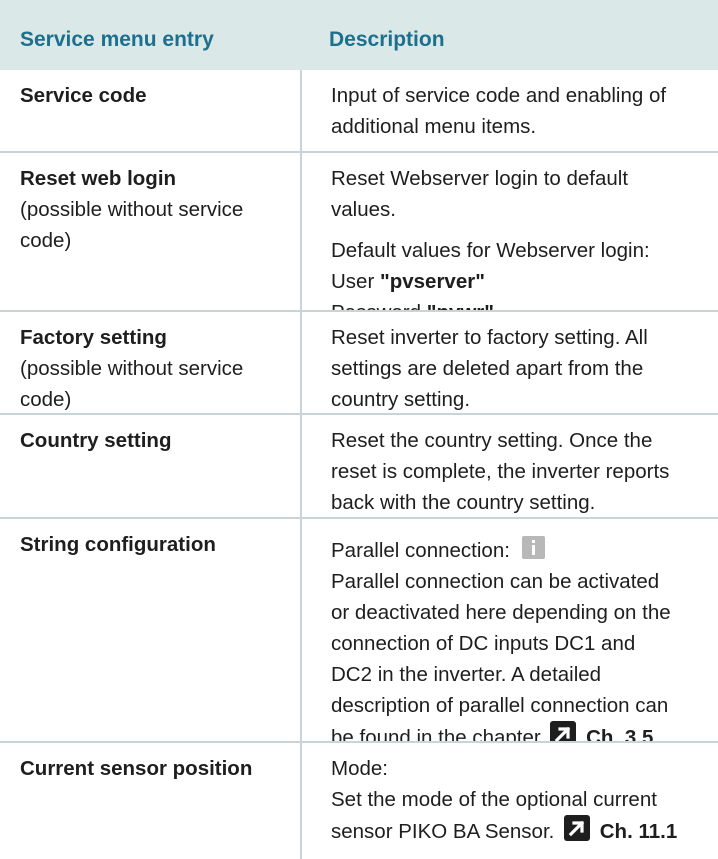 This screenshot has width=718, height=859. I want to click on description-line: Set the mode of the optional current, so click(494, 799).